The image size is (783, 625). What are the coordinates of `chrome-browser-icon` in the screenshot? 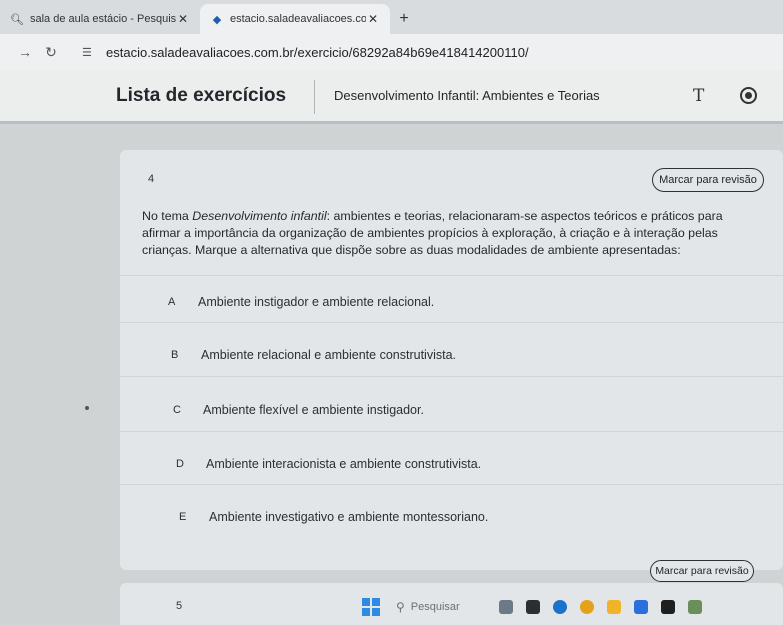 It's located at (587, 606).